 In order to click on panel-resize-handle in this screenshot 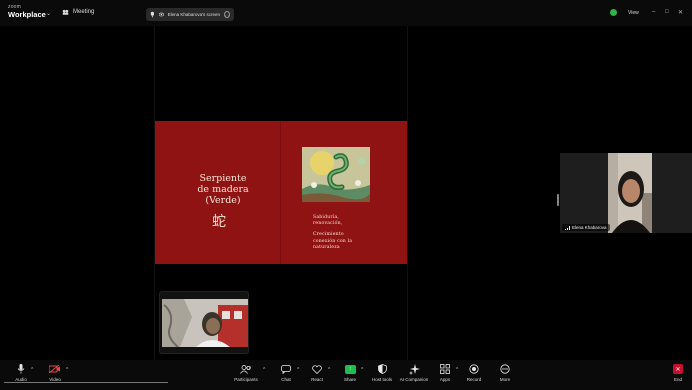, I will do `click(558, 200)`.